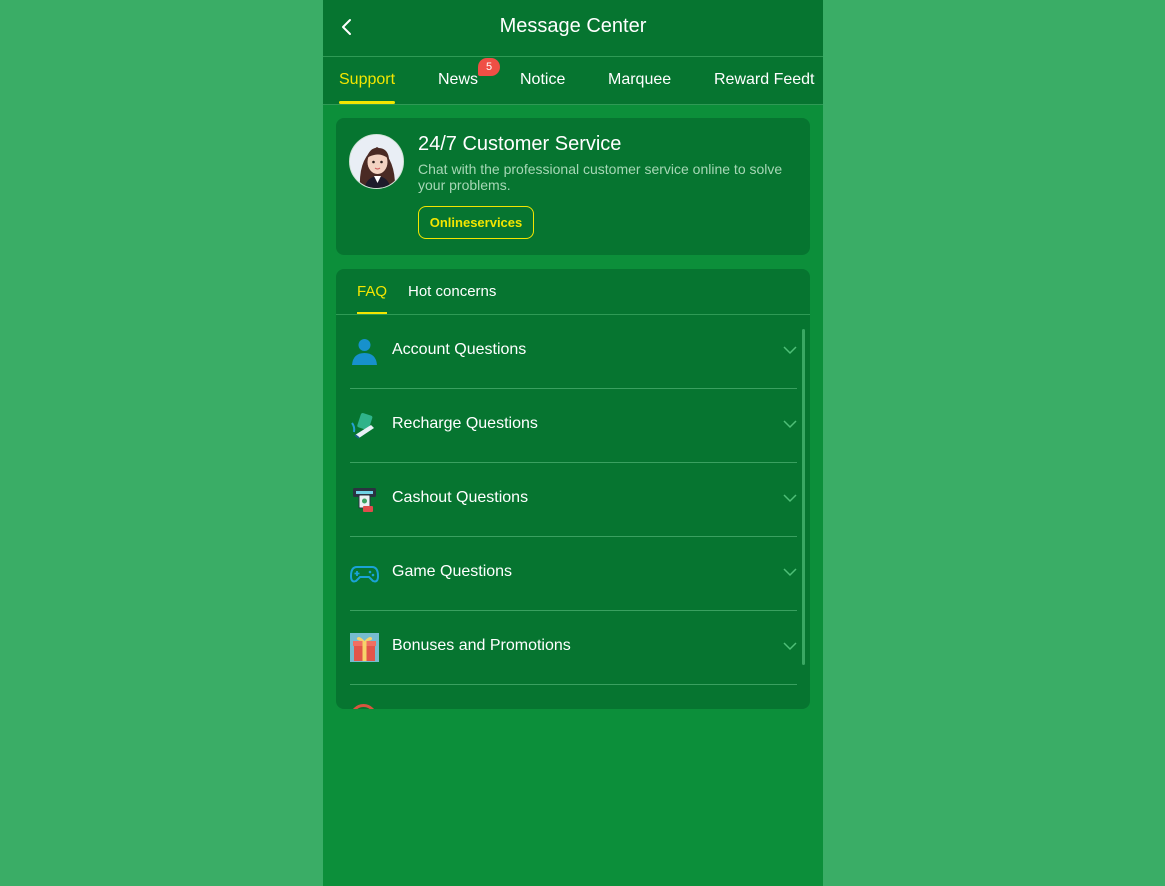 Image resolution: width=1165 pixels, height=886 pixels. I want to click on faq-tab-indicator, so click(372, 313).